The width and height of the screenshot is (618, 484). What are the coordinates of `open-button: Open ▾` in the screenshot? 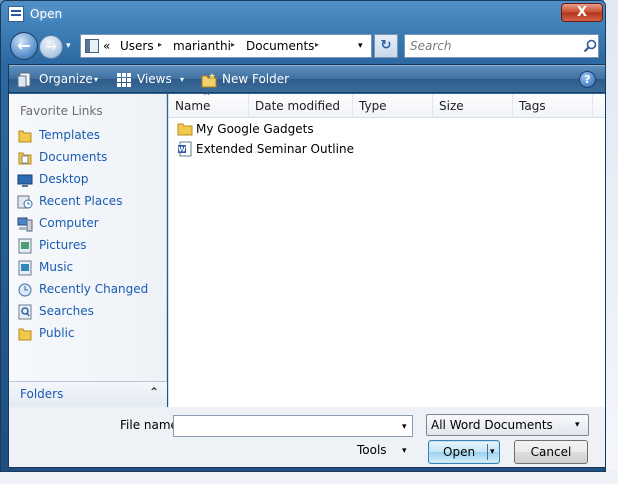 It's located at (464, 452).